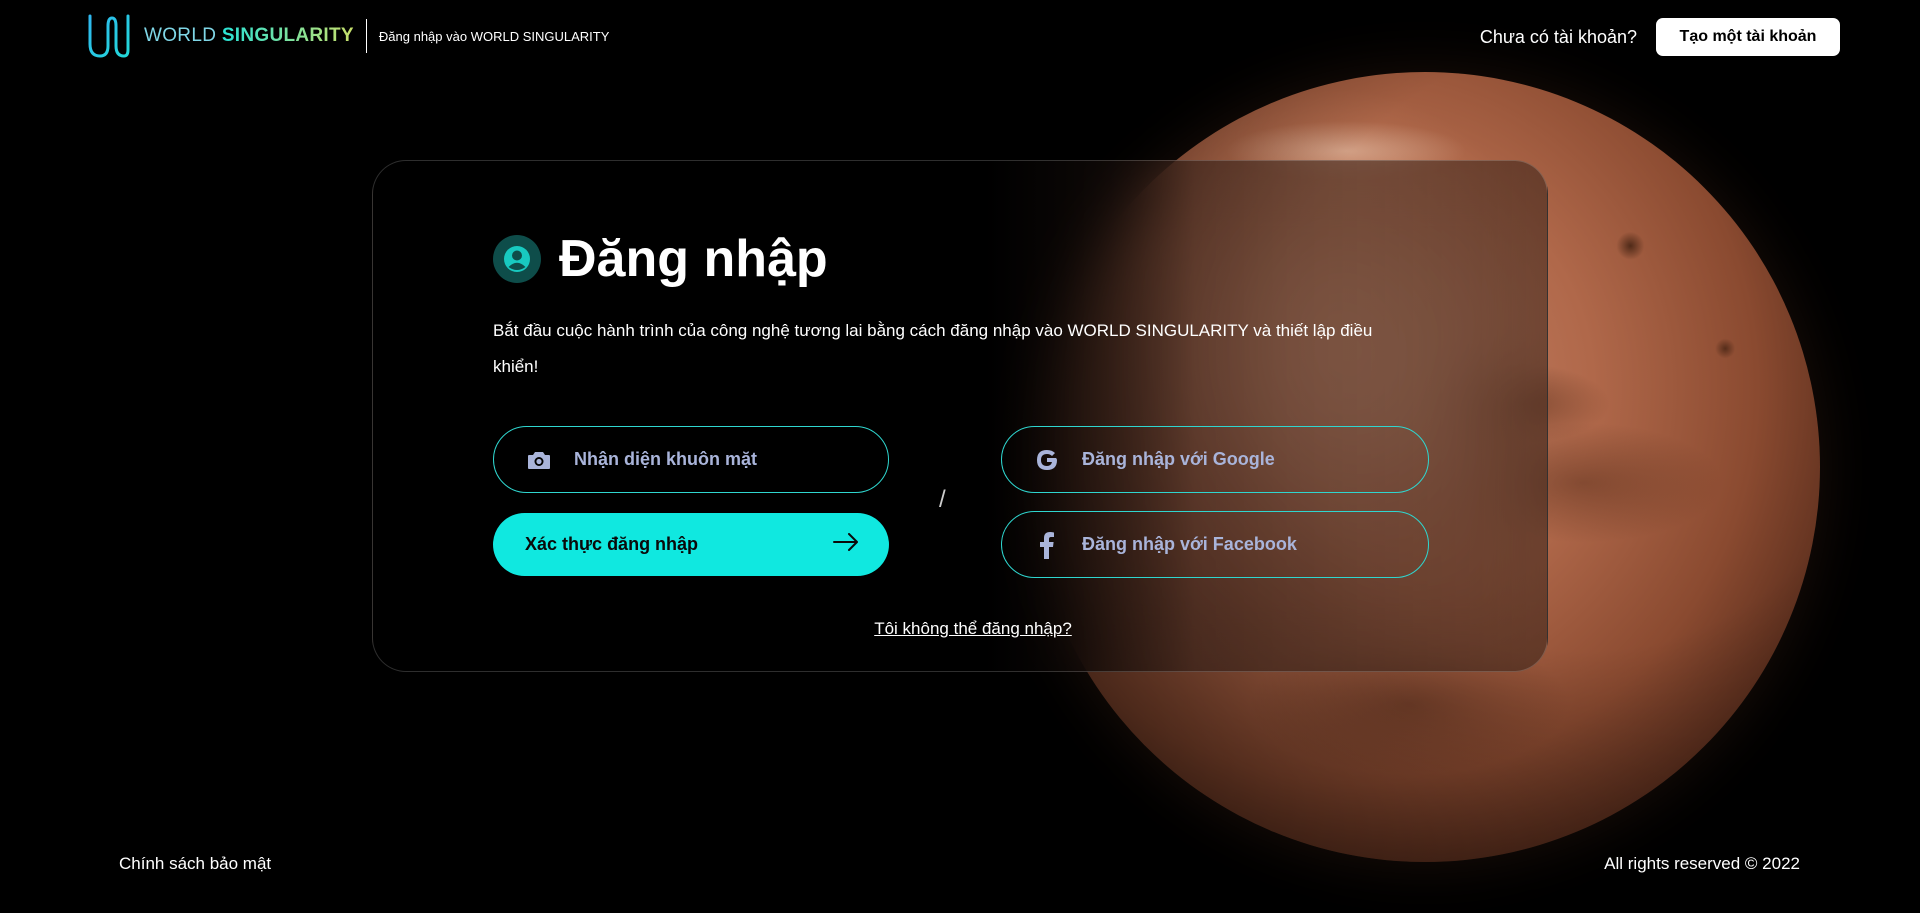 This screenshot has height=913, width=1920. I want to click on verify-login-button: Xác thực đăng nhập, so click(691, 544).